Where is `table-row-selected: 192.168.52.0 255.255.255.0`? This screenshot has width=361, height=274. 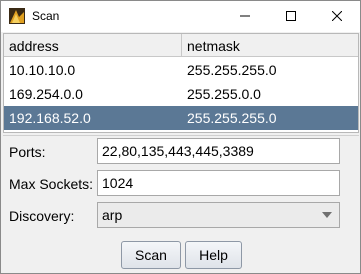 table-row-selected: 192.168.52.0 255.255.255.0 is located at coordinates (181, 118).